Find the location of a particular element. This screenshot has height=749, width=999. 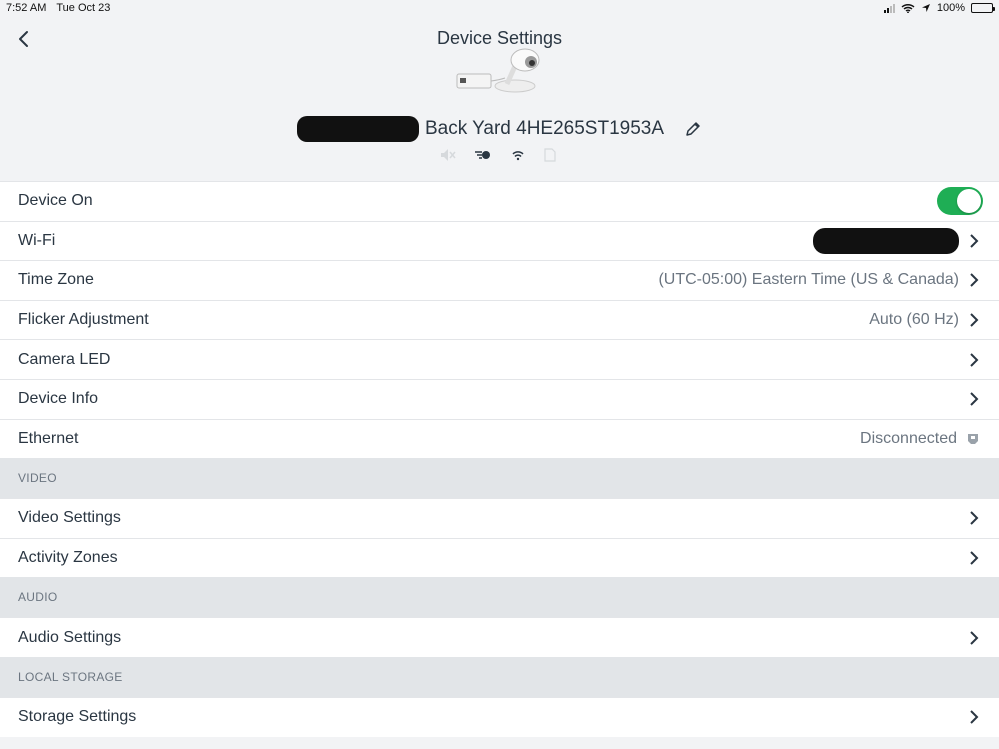

speaker-muted-icon is located at coordinates (448, 155).